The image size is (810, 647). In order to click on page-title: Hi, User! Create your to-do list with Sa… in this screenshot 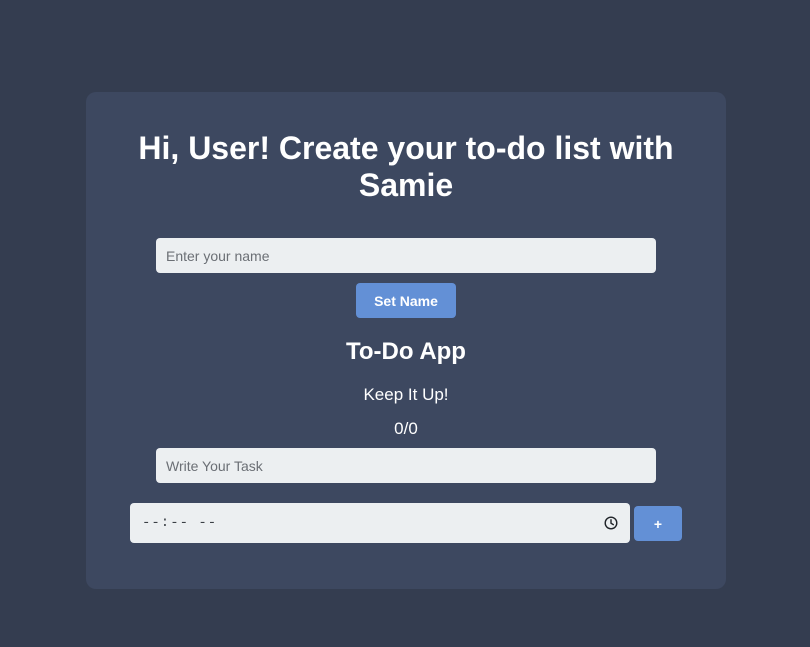, I will do `click(406, 166)`.